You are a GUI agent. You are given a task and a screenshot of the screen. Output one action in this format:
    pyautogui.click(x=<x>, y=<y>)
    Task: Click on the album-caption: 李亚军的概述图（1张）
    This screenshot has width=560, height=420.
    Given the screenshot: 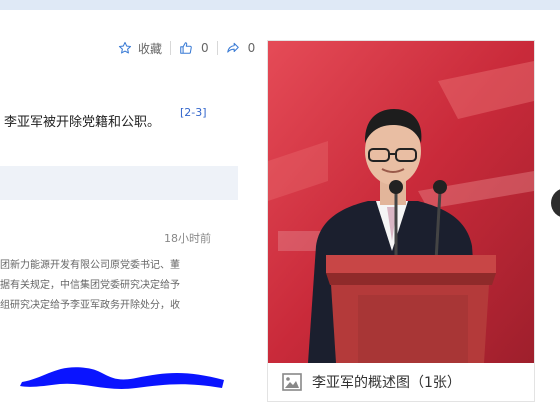 What is the action you would take?
    pyautogui.click(x=401, y=382)
    